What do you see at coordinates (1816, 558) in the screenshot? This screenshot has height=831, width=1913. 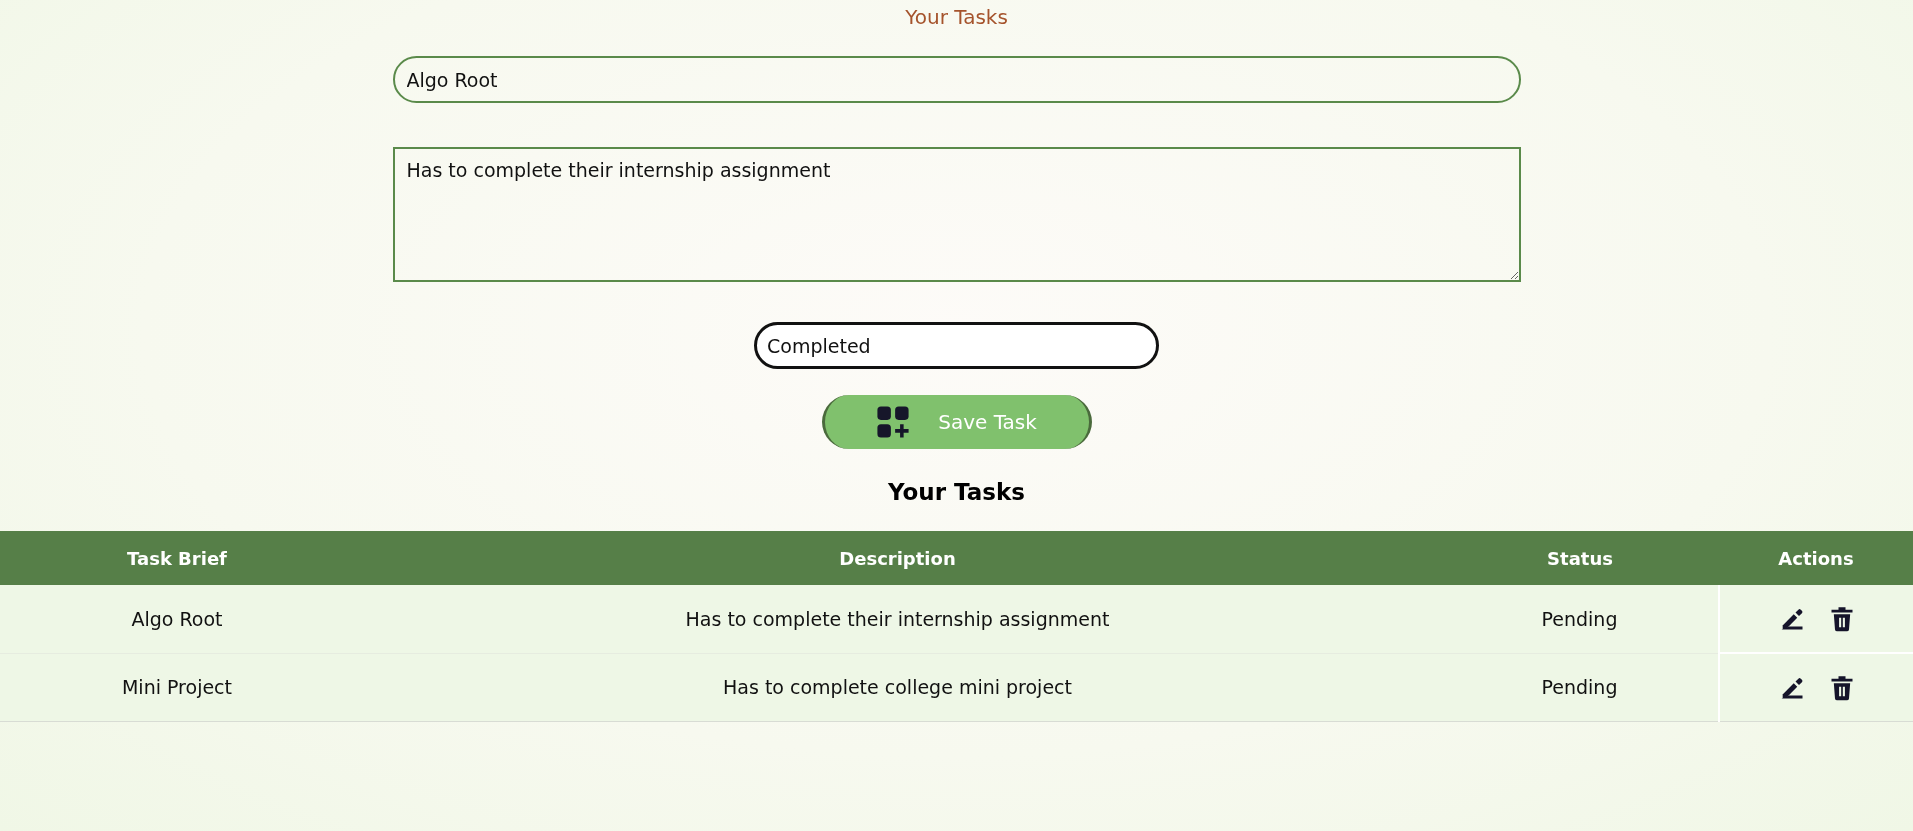 I see `column-header: Actions` at bounding box center [1816, 558].